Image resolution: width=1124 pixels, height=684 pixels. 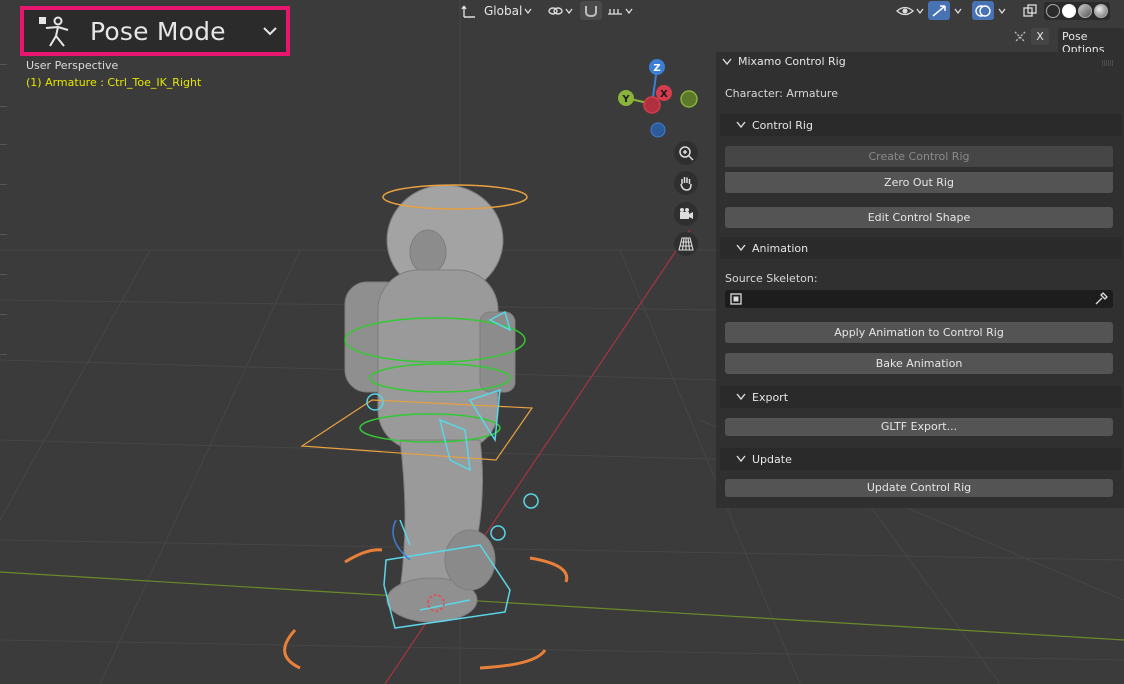 What do you see at coordinates (736, 299) in the screenshot?
I see `armature-object-icon` at bounding box center [736, 299].